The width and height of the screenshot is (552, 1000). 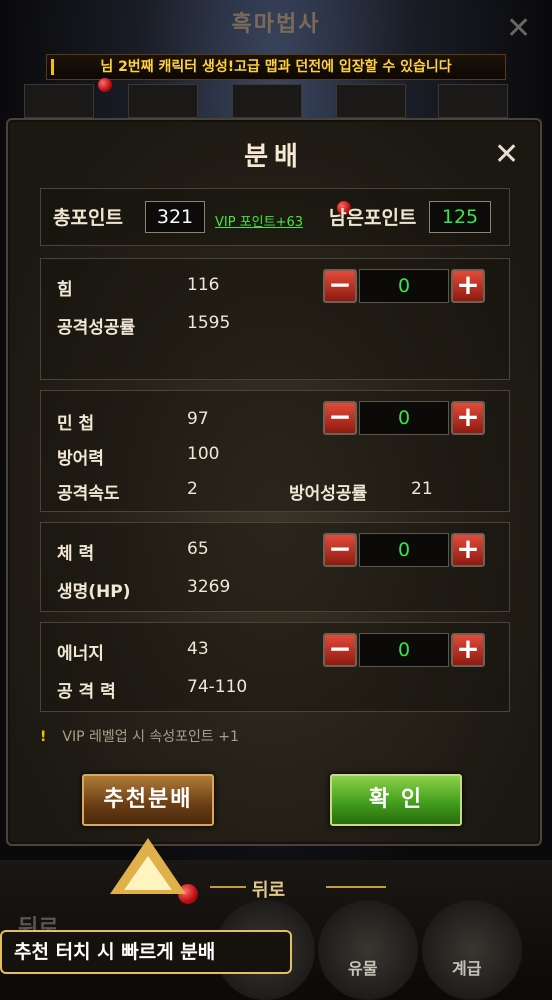 What do you see at coordinates (466, 967) in the screenshot?
I see `nav-item-rank: 계급` at bounding box center [466, 967].